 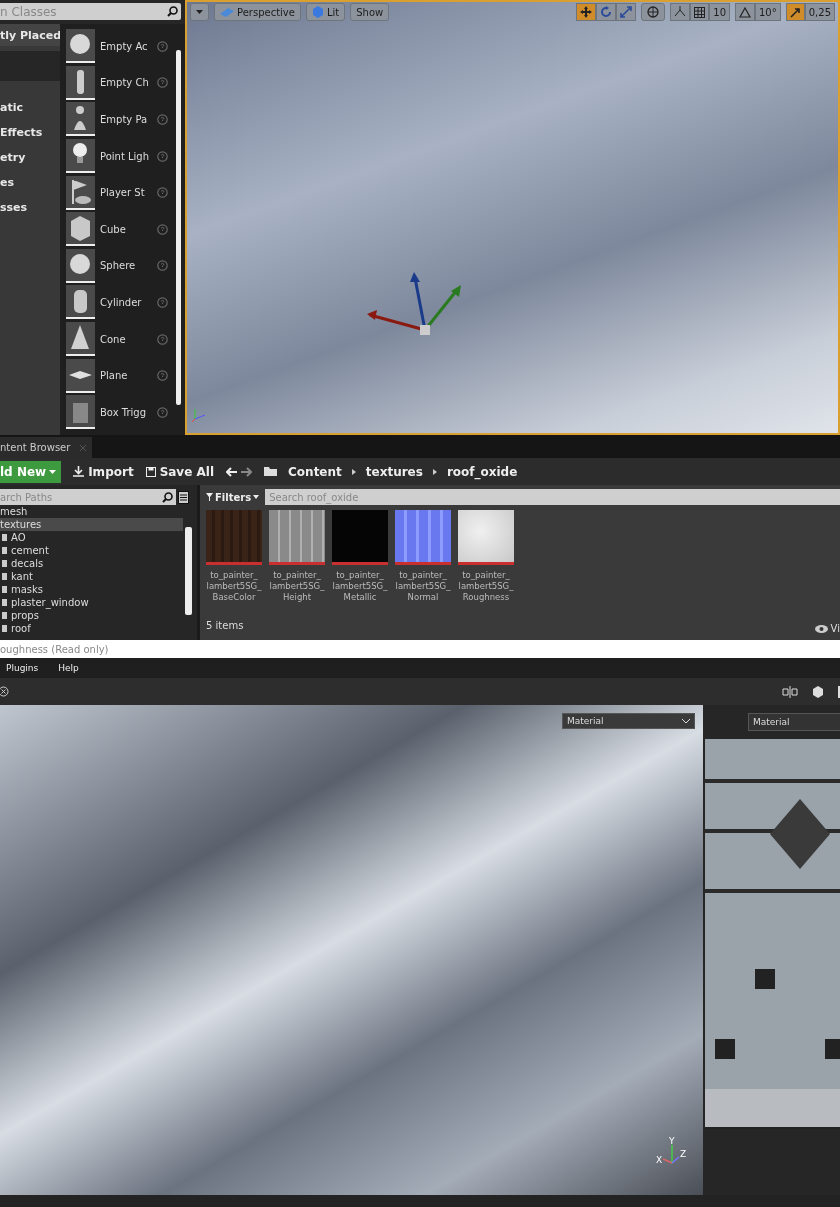 I want to click on scale-snap-button, so click(x=795, y=12).